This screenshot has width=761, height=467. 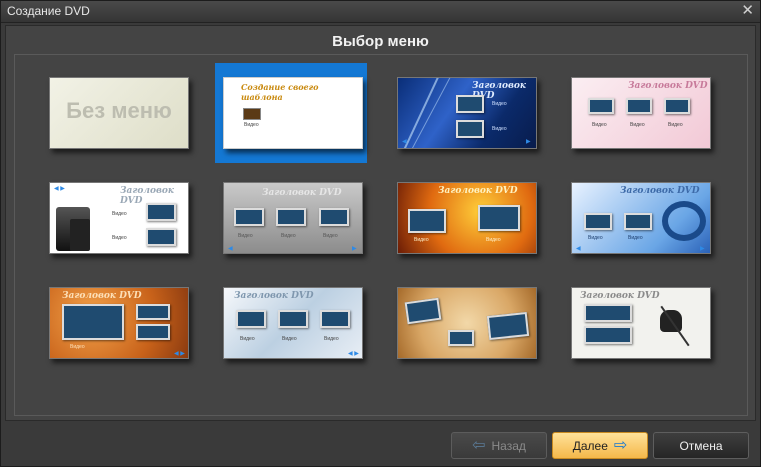 I want to click on template-orange-sparkle: Заголовок DVD Видео Видео, so click(x=467, y=218).